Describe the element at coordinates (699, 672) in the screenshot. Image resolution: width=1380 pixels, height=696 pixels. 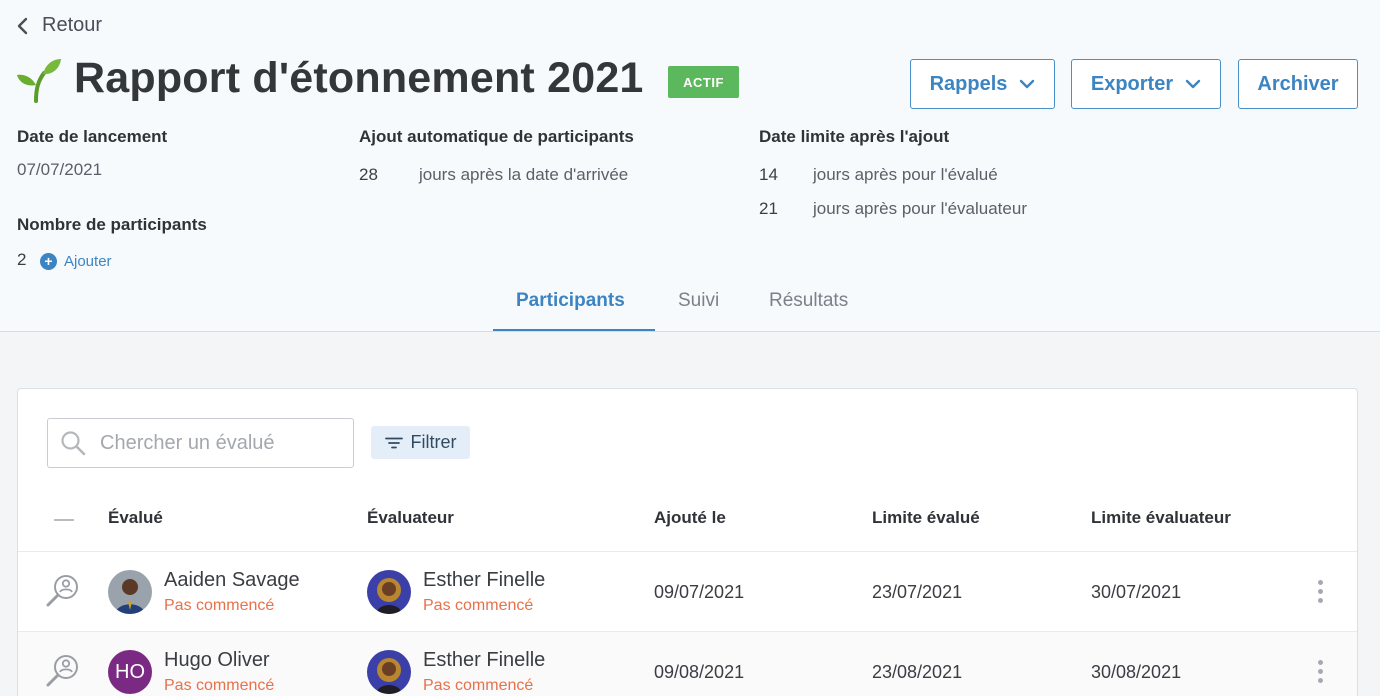
I see `added-date: 09/08/2021` at that location.